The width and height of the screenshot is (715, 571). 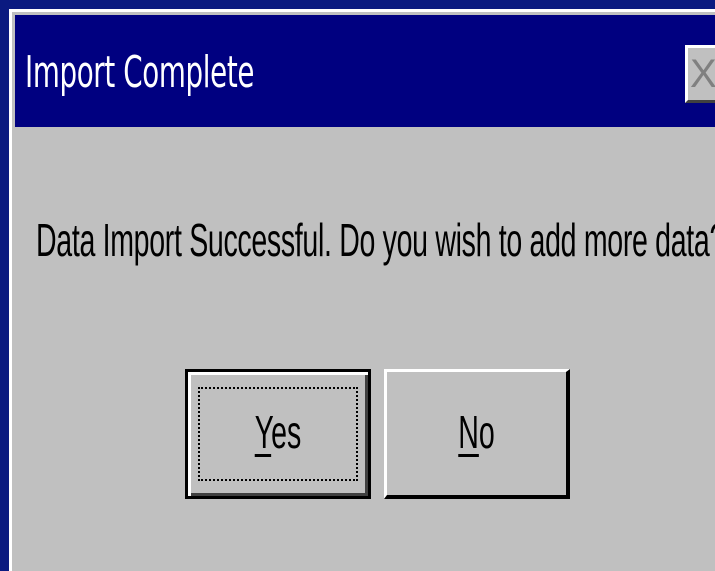 I want to click on yes-button: Yes, so click(x=278, y=434).